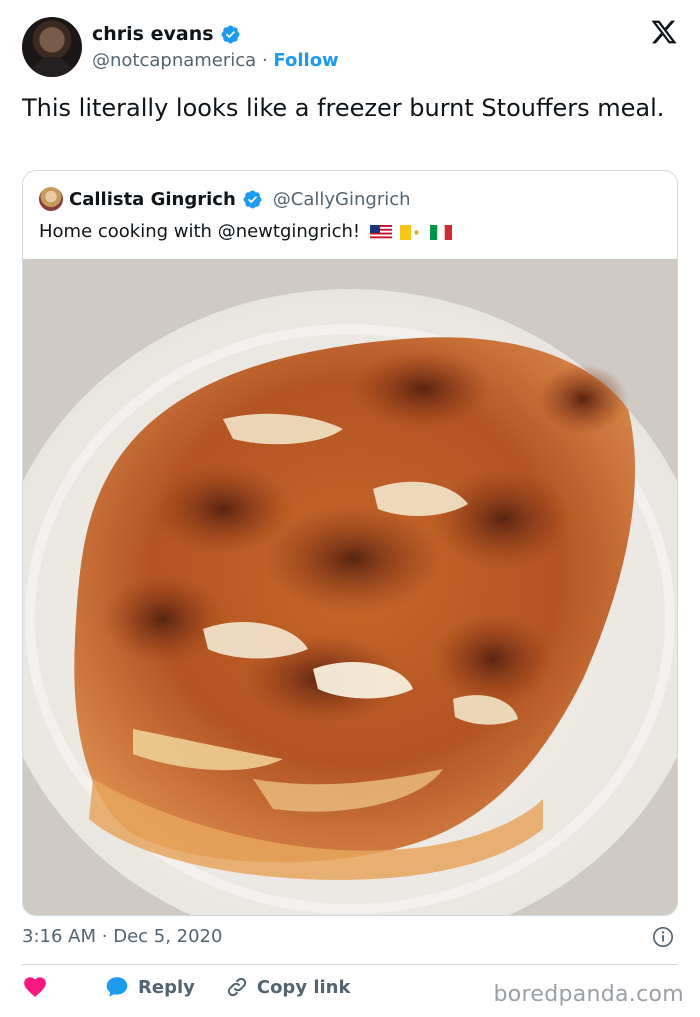  I want to click on author-name-row: chris evans, so click(215, 34).